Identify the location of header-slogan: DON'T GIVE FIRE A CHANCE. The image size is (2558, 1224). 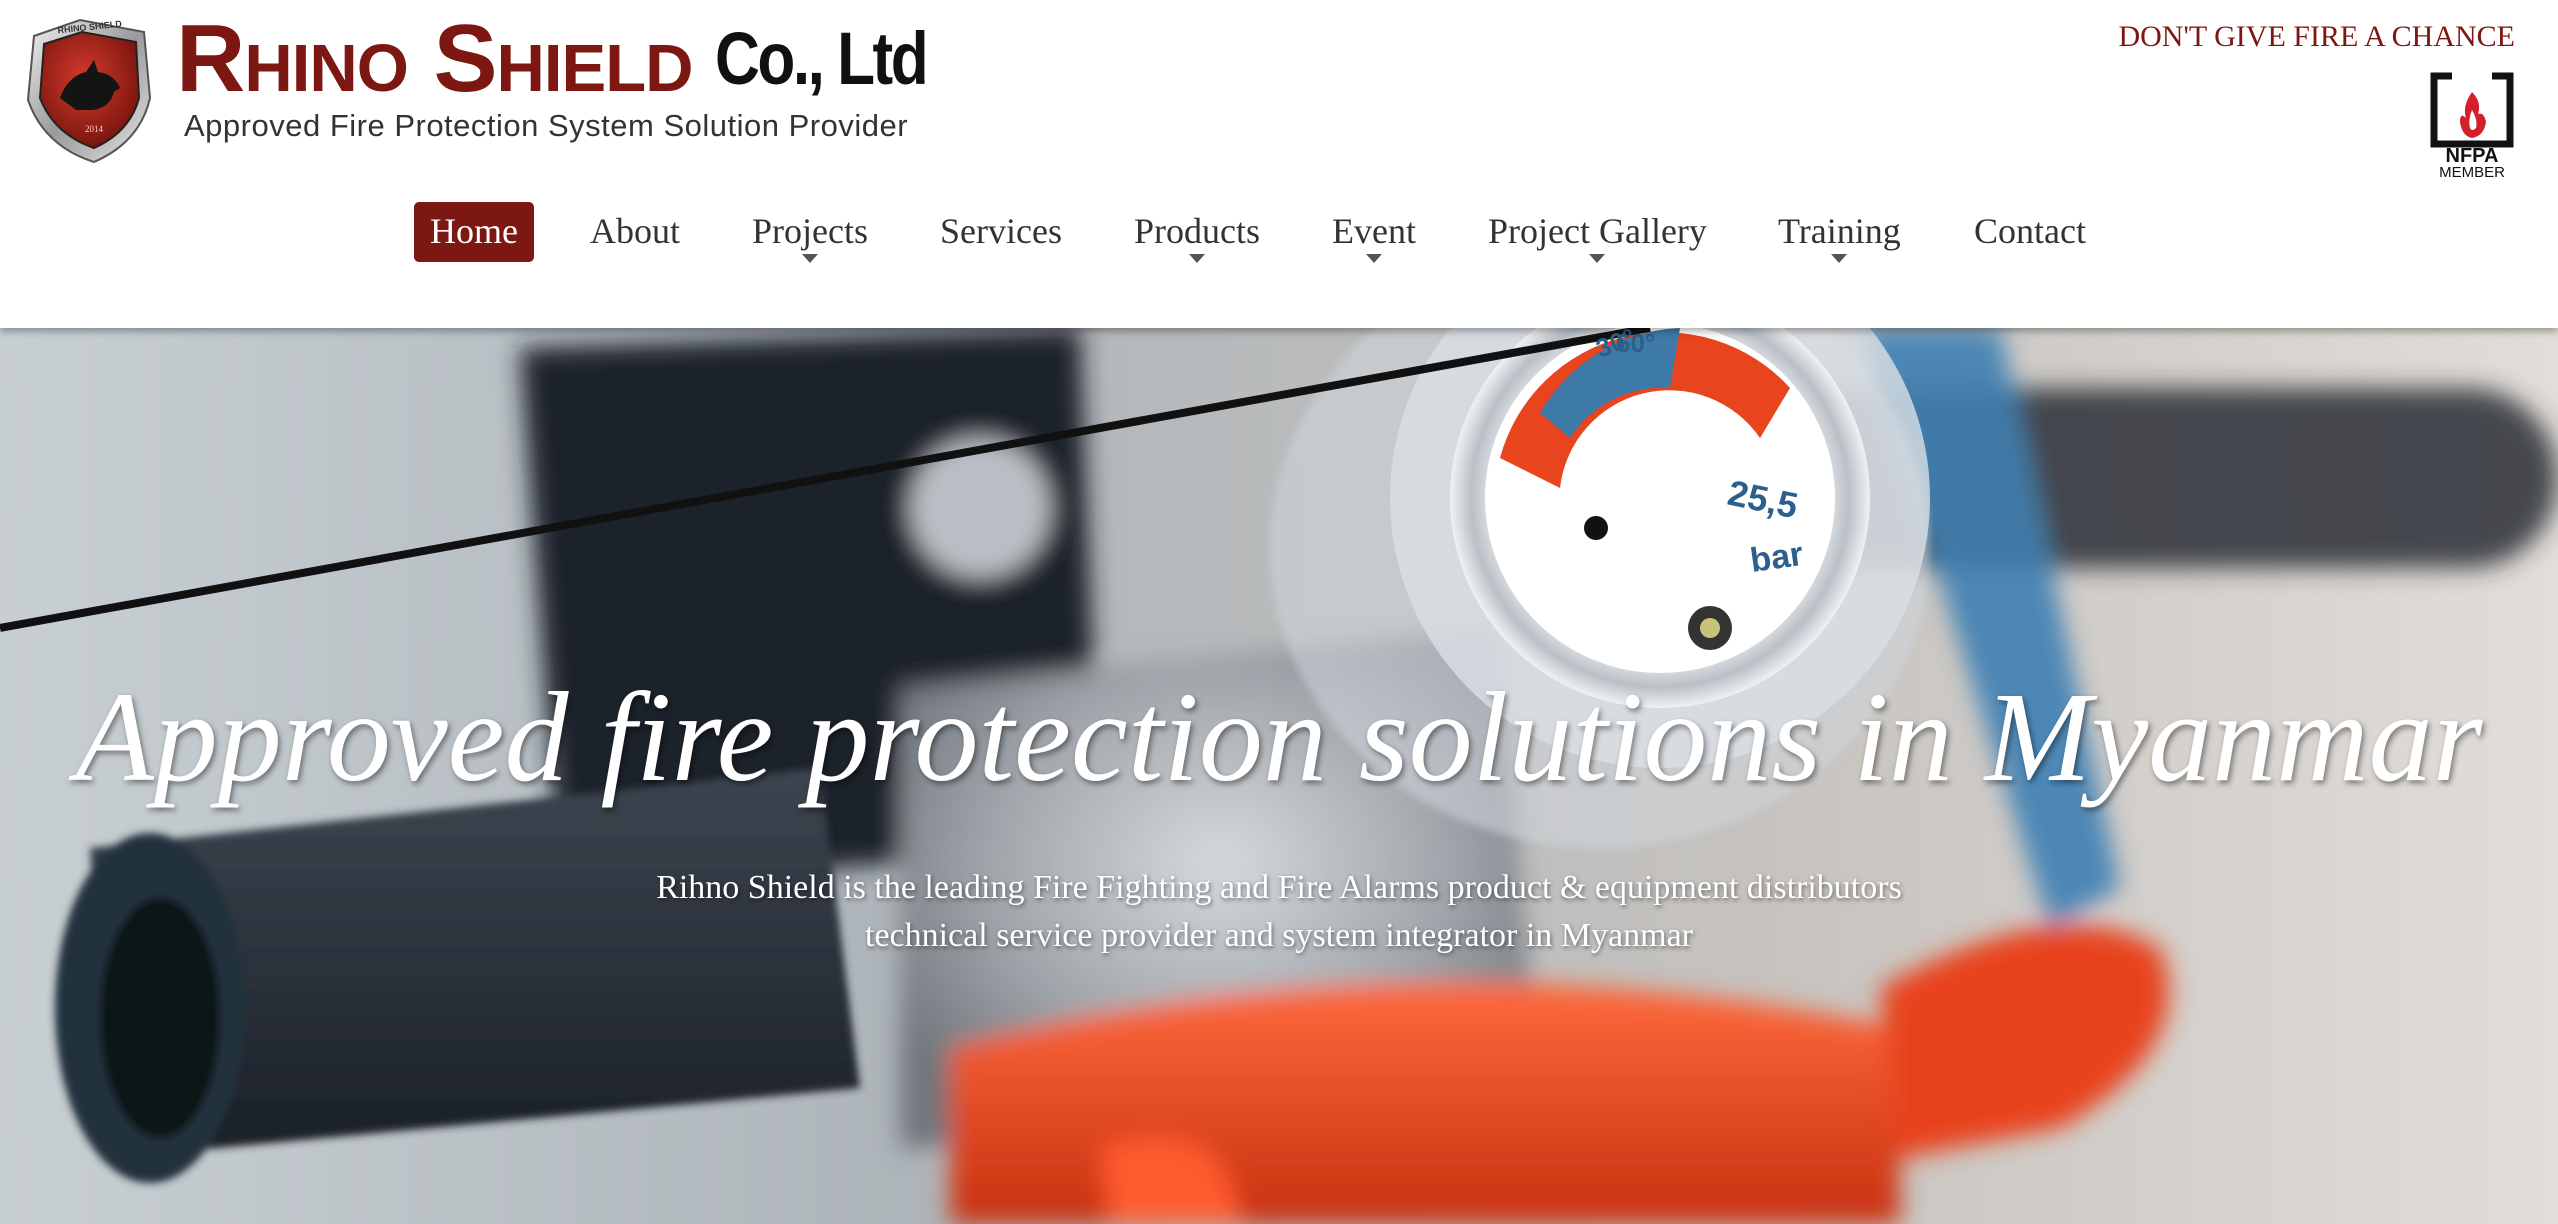
(2316, 36).